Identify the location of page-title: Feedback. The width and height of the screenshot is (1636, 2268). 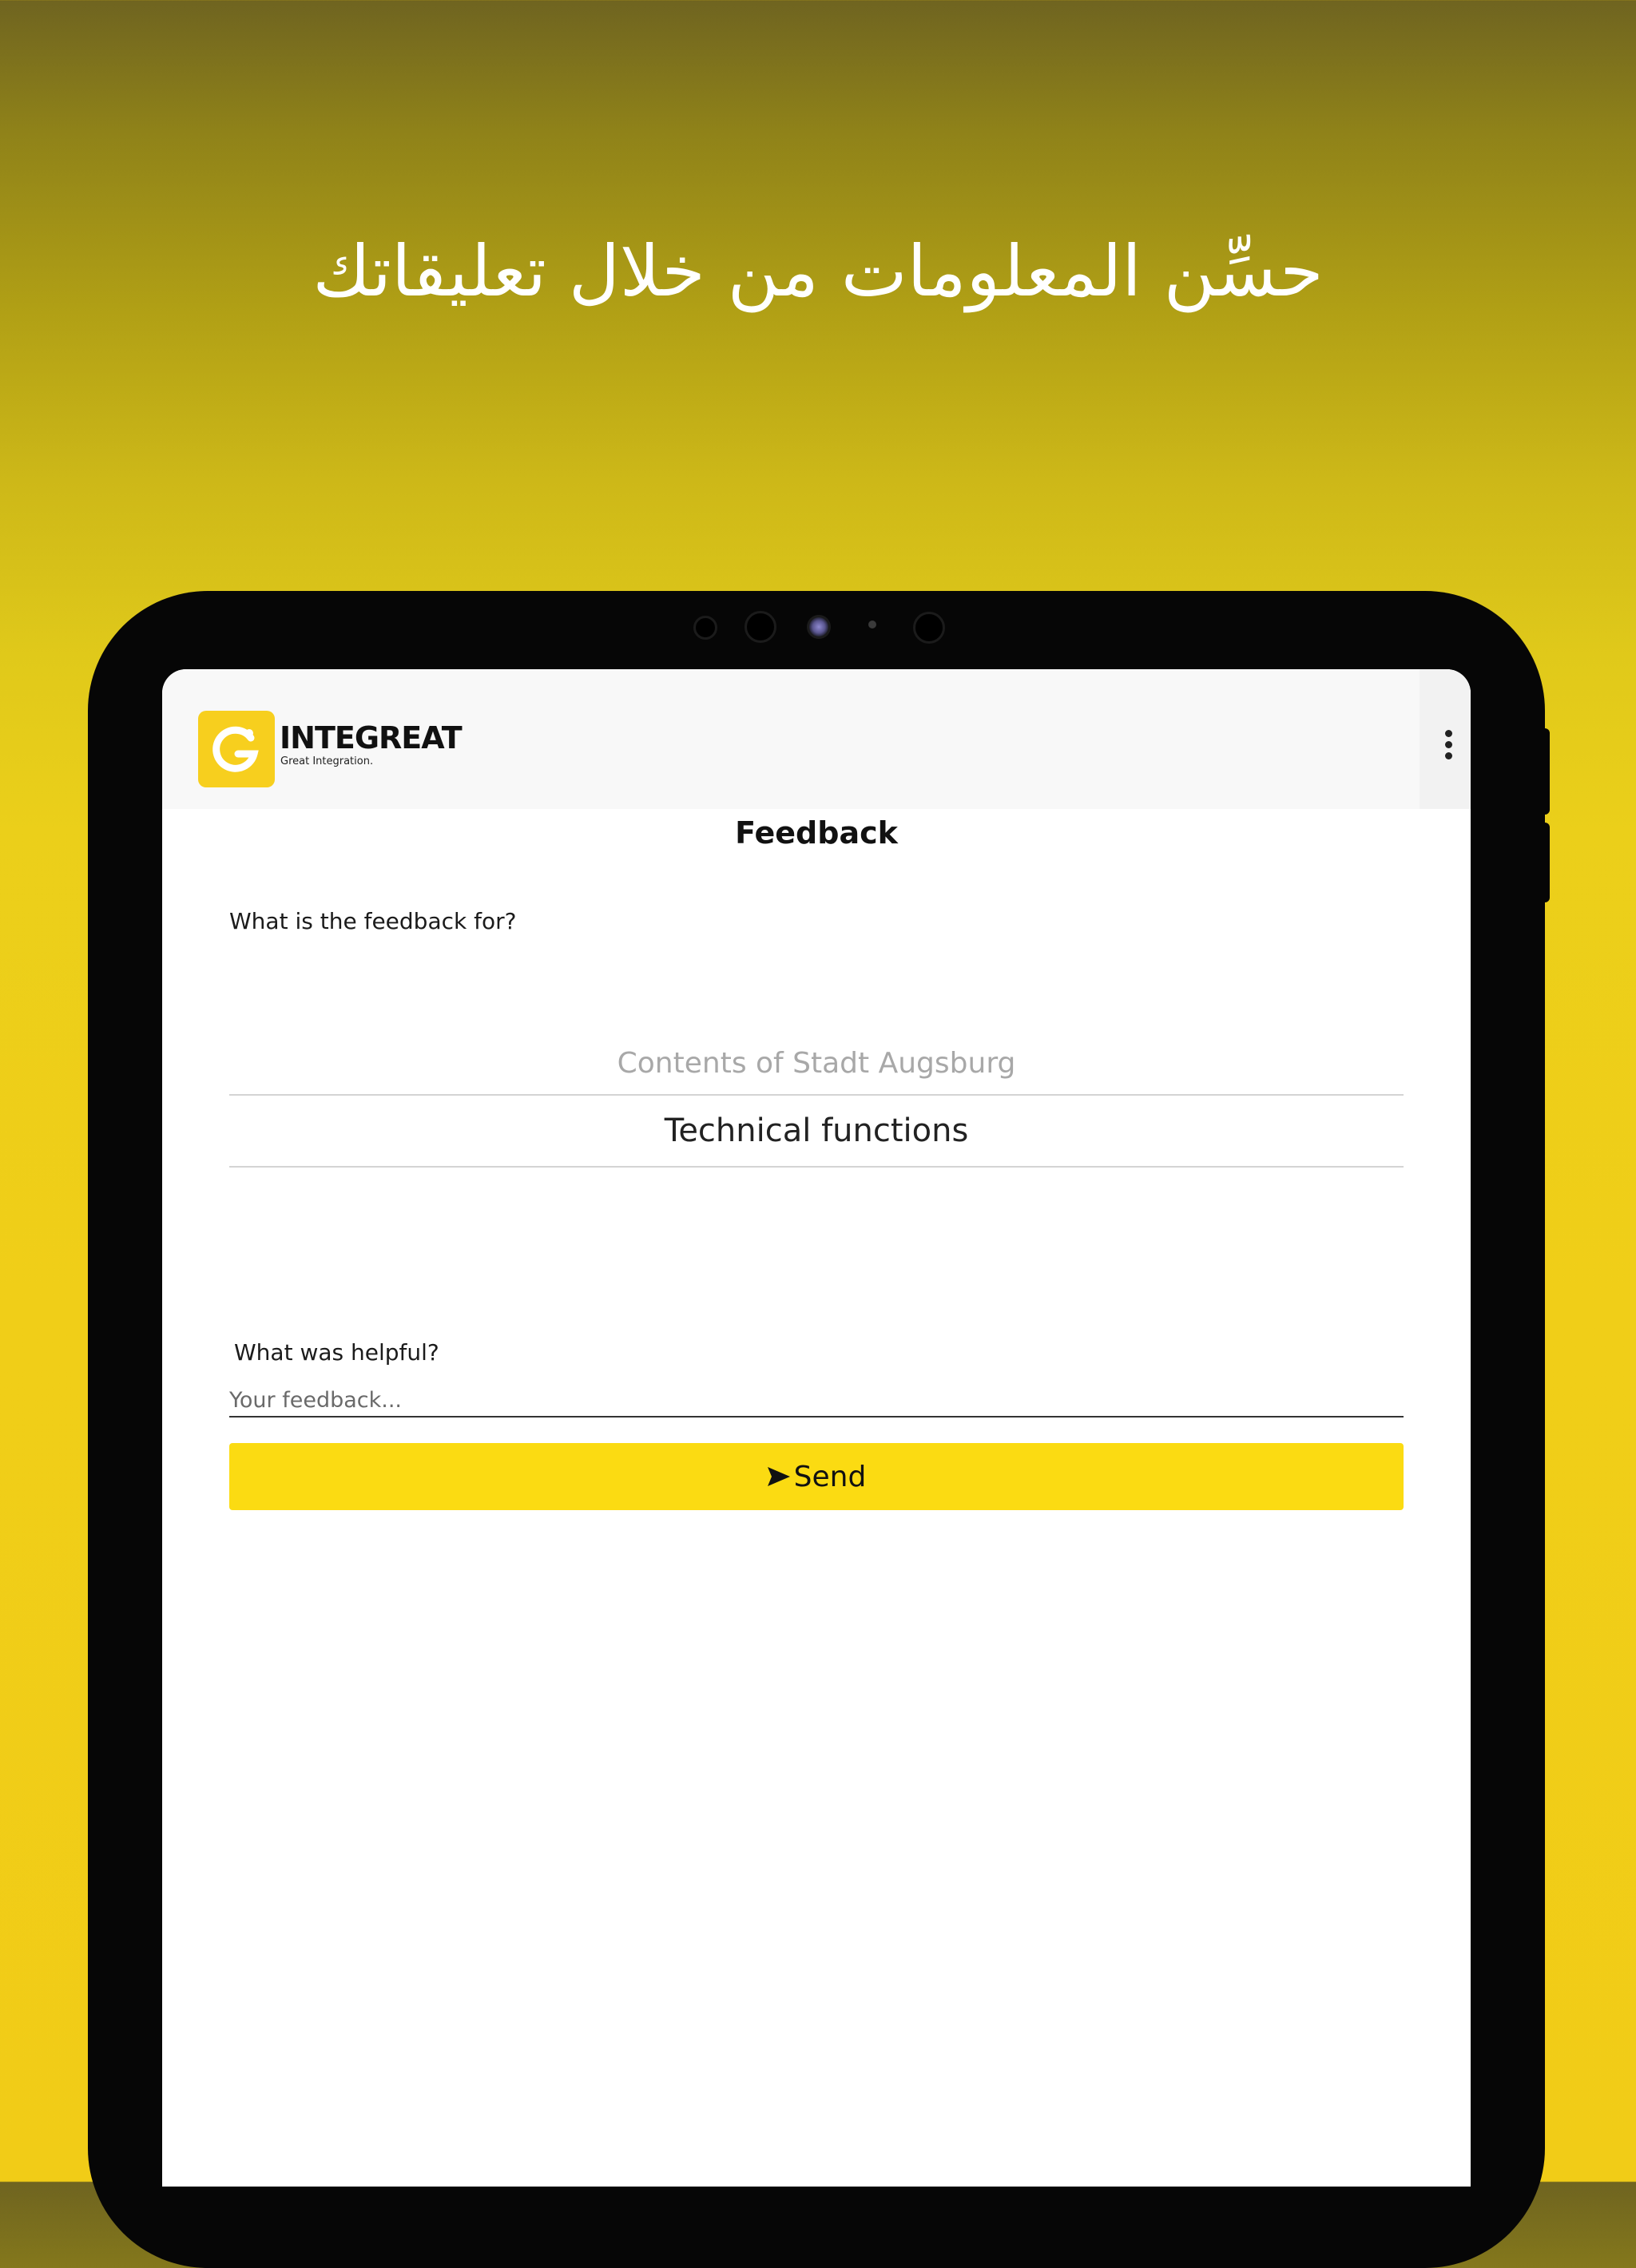
(816, 833).